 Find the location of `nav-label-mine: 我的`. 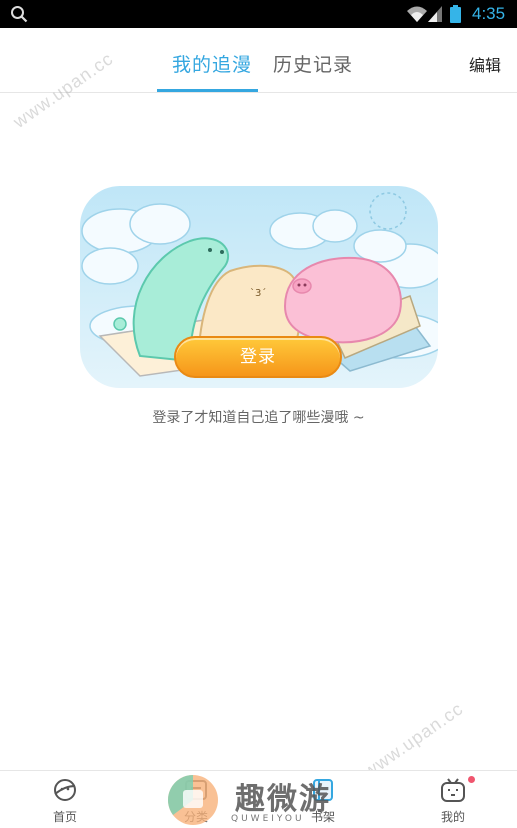

nav-label-mine: 我的 is located at coordinates (452, 817).